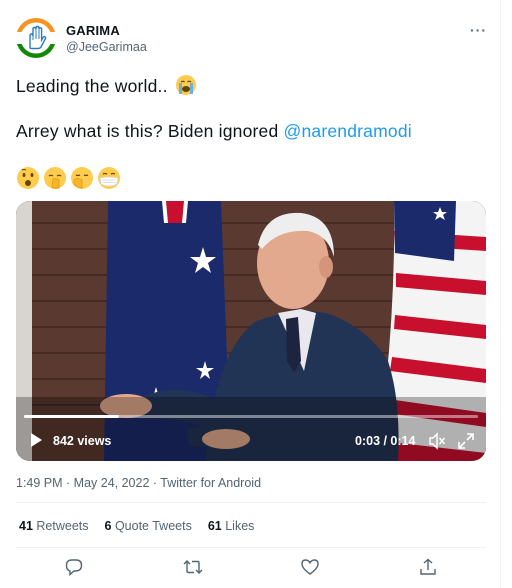 The height and width of the screenshot is (588, 512). Describe the element at coordinates (385, 441) in the screenshot. I see `video-time: 0:03 / 0:14` at that location.